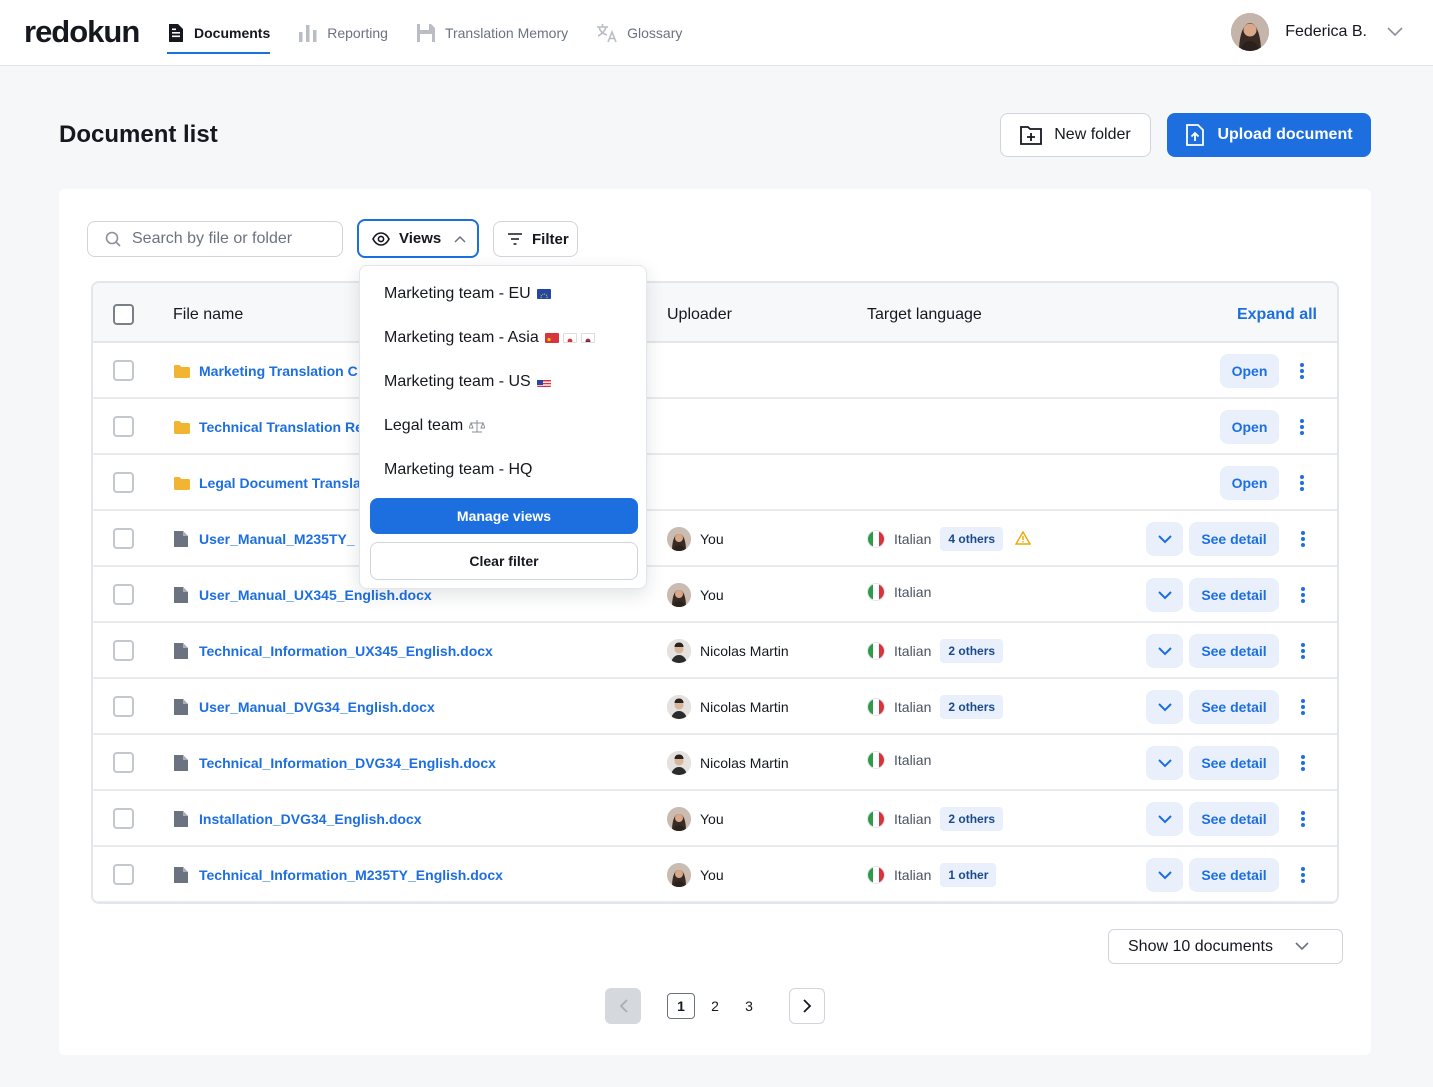 The width and height of the screenshot is (1433, 1087). I want to click on file-upload-icon, so click(1195, 135).